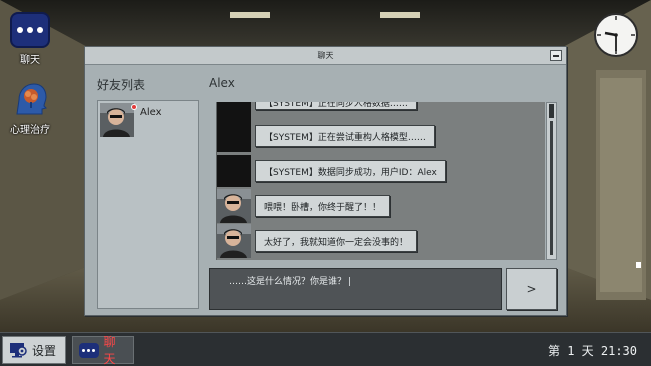 Image resolution: width=651 pixels, height=366 pixels. I want to click on scrollbar-track, so click(551, 188).